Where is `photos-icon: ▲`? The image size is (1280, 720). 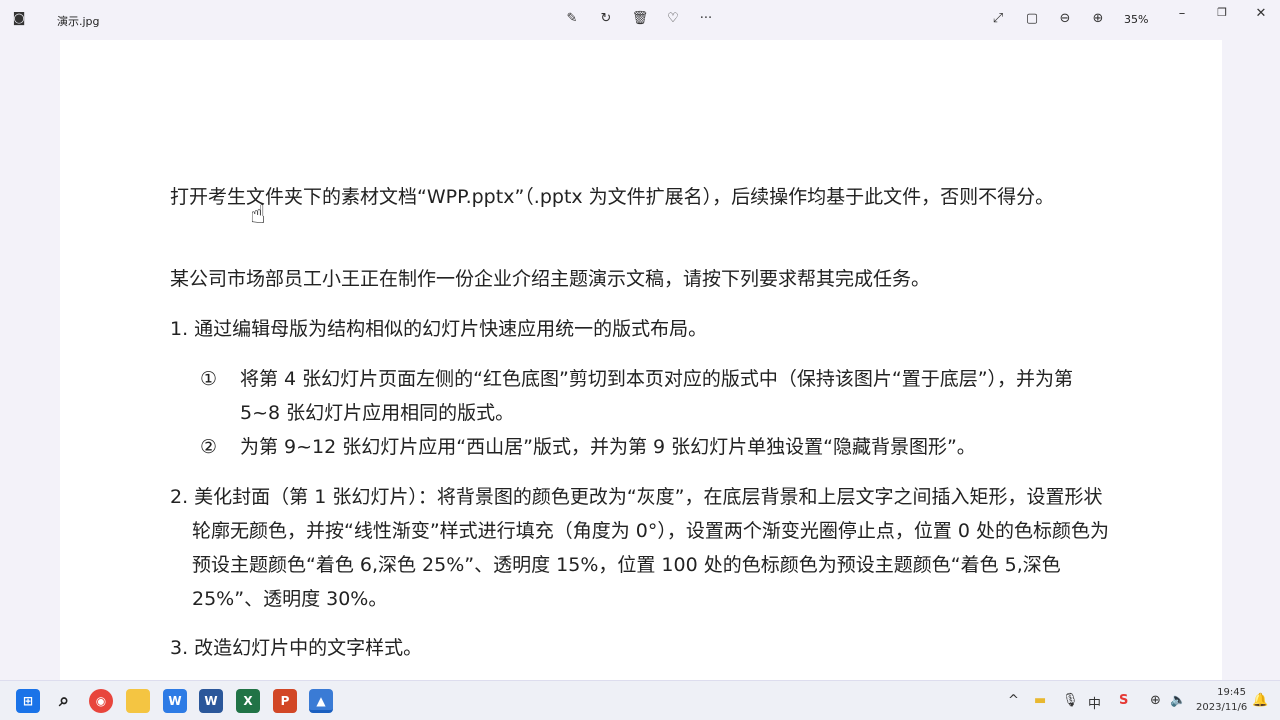
photos-icon: ▲ is located at coordinates (321, 701).